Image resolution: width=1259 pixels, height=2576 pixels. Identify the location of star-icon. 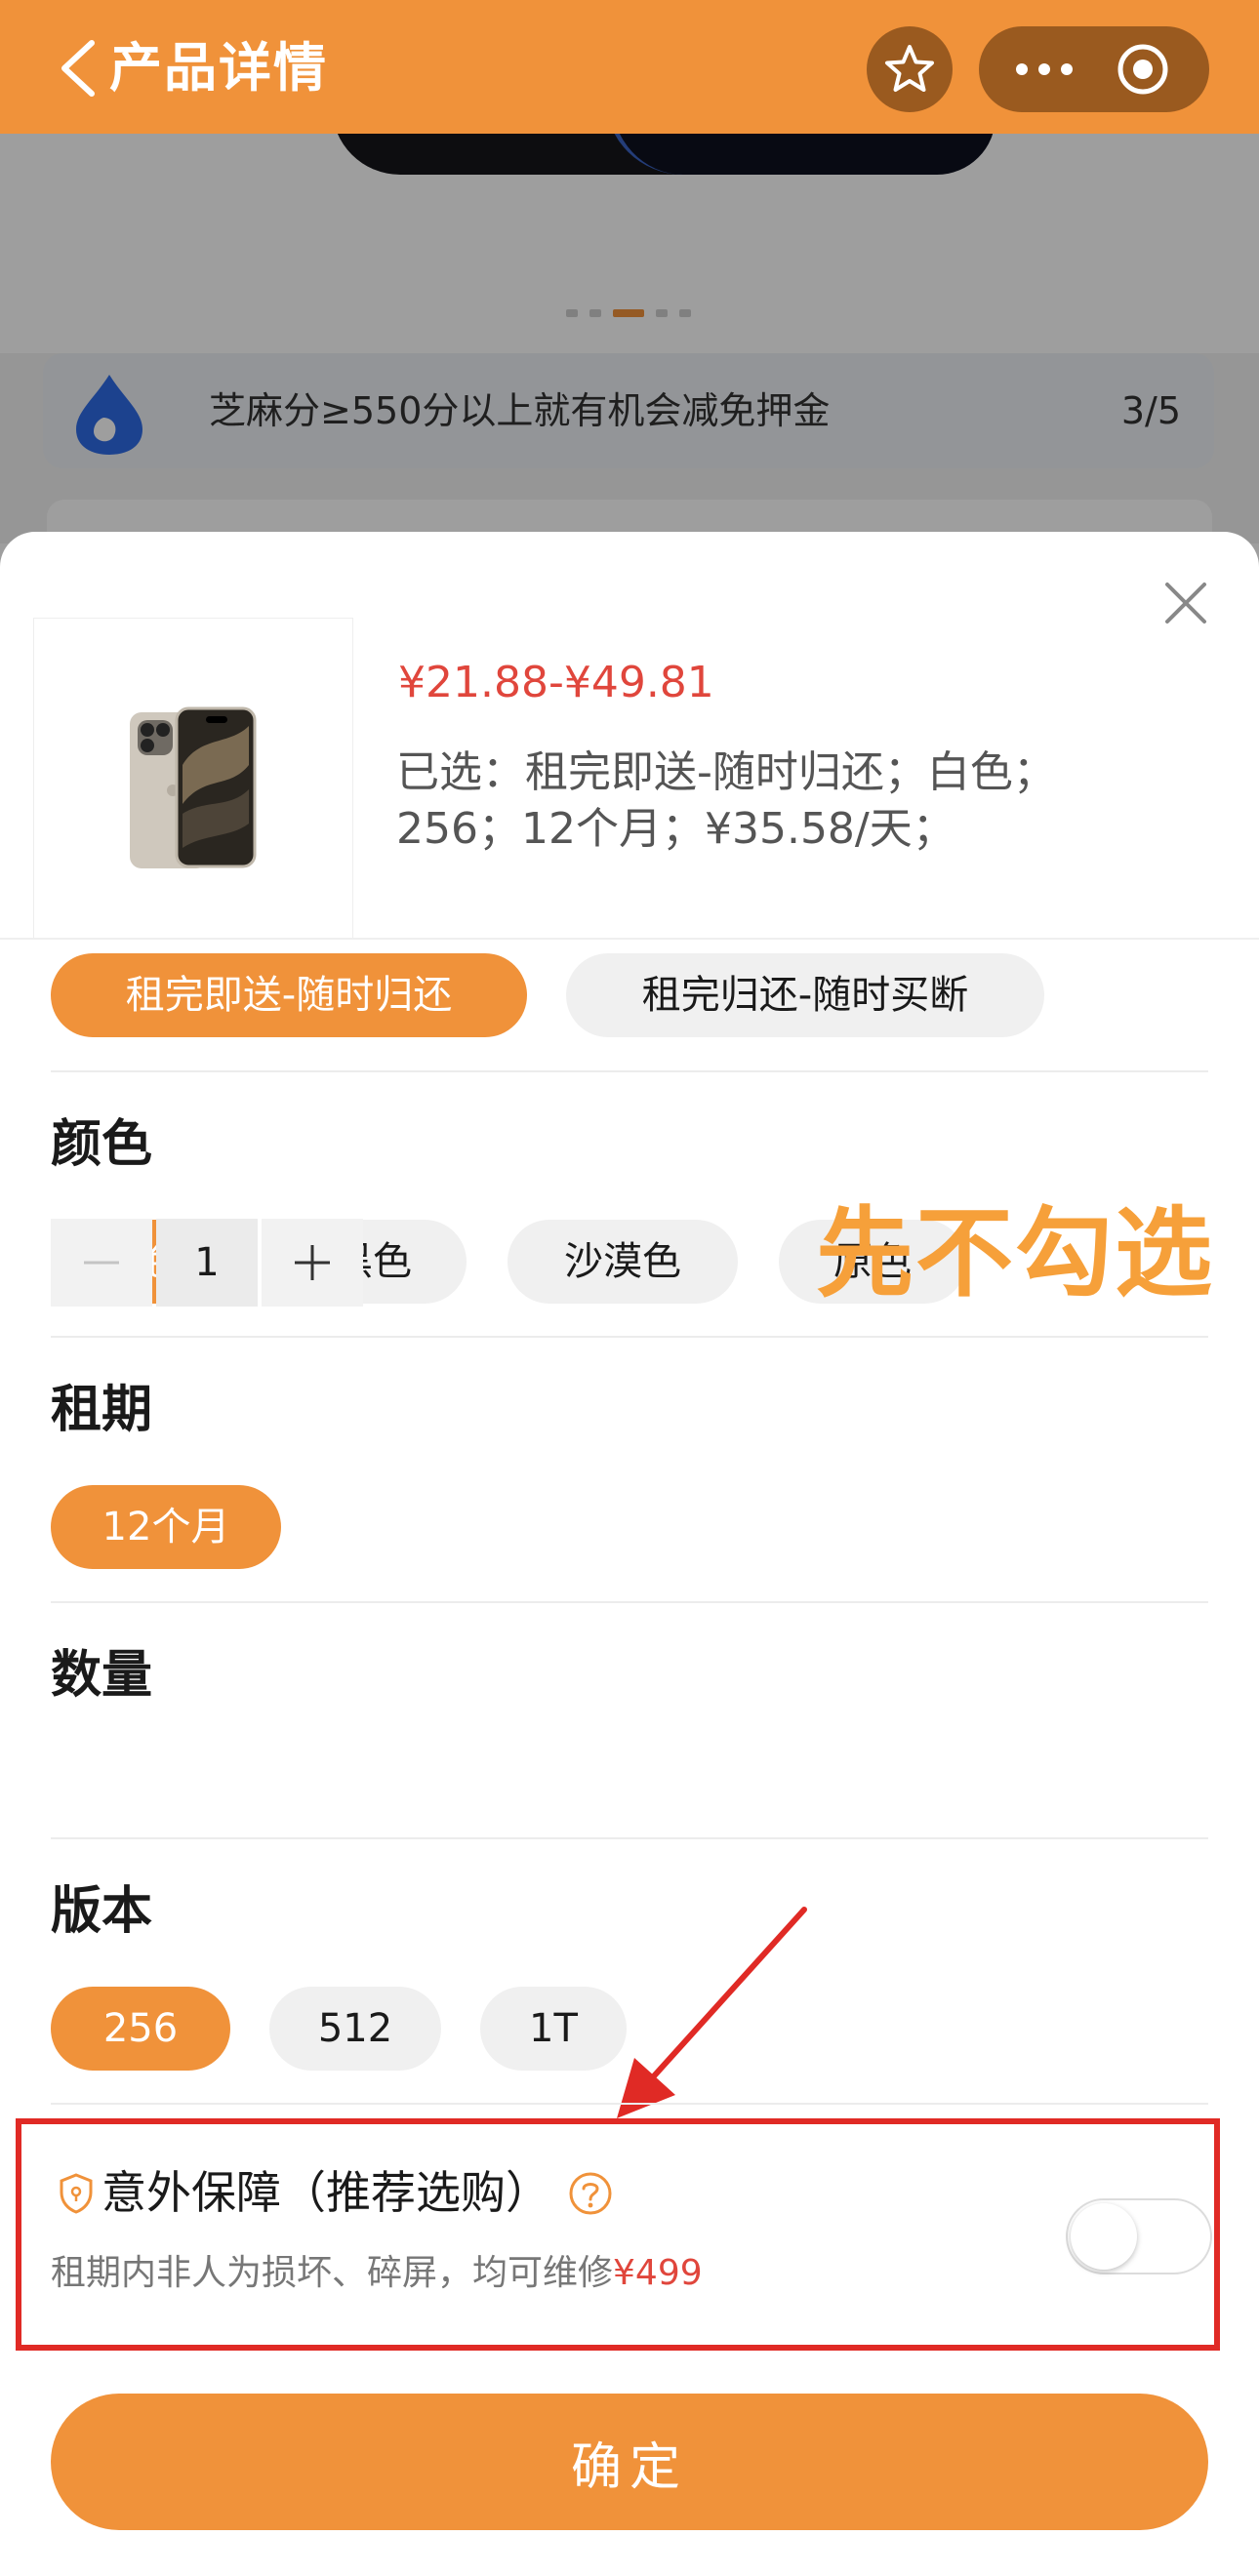
(909, 68).